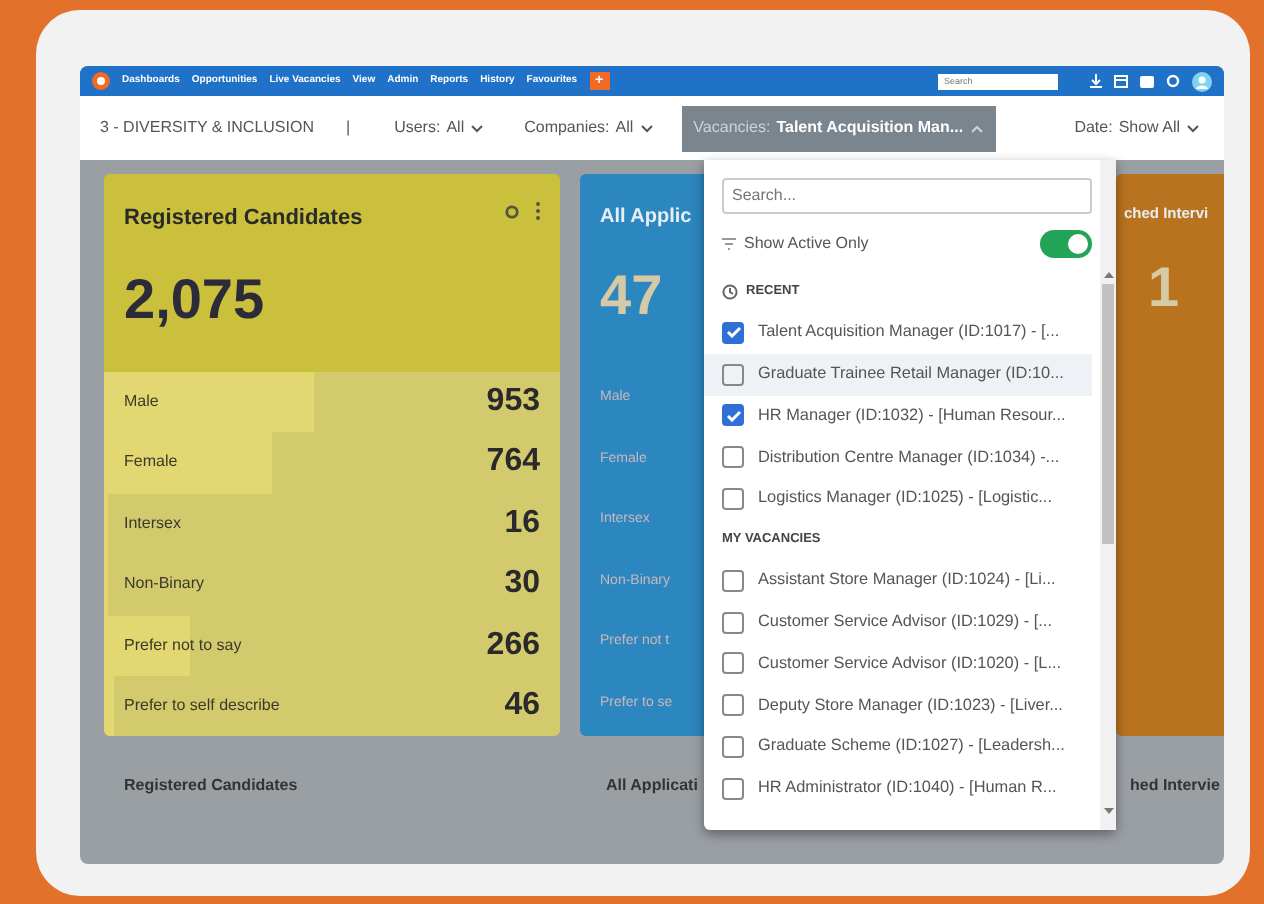  I want to click on row-label: Non-Binary, so click(164, 584).